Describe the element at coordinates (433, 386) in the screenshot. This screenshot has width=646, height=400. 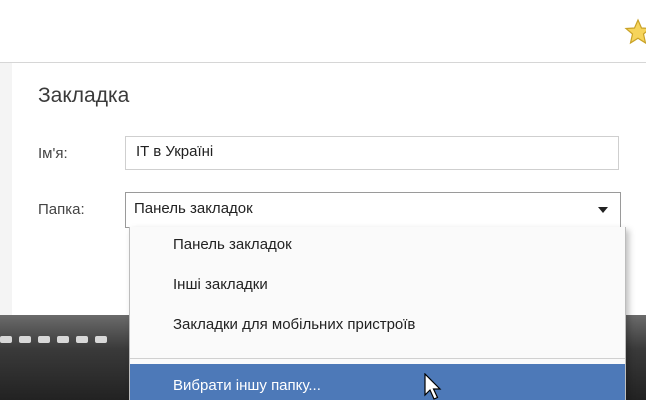
I see `cursor-icon` at that location.